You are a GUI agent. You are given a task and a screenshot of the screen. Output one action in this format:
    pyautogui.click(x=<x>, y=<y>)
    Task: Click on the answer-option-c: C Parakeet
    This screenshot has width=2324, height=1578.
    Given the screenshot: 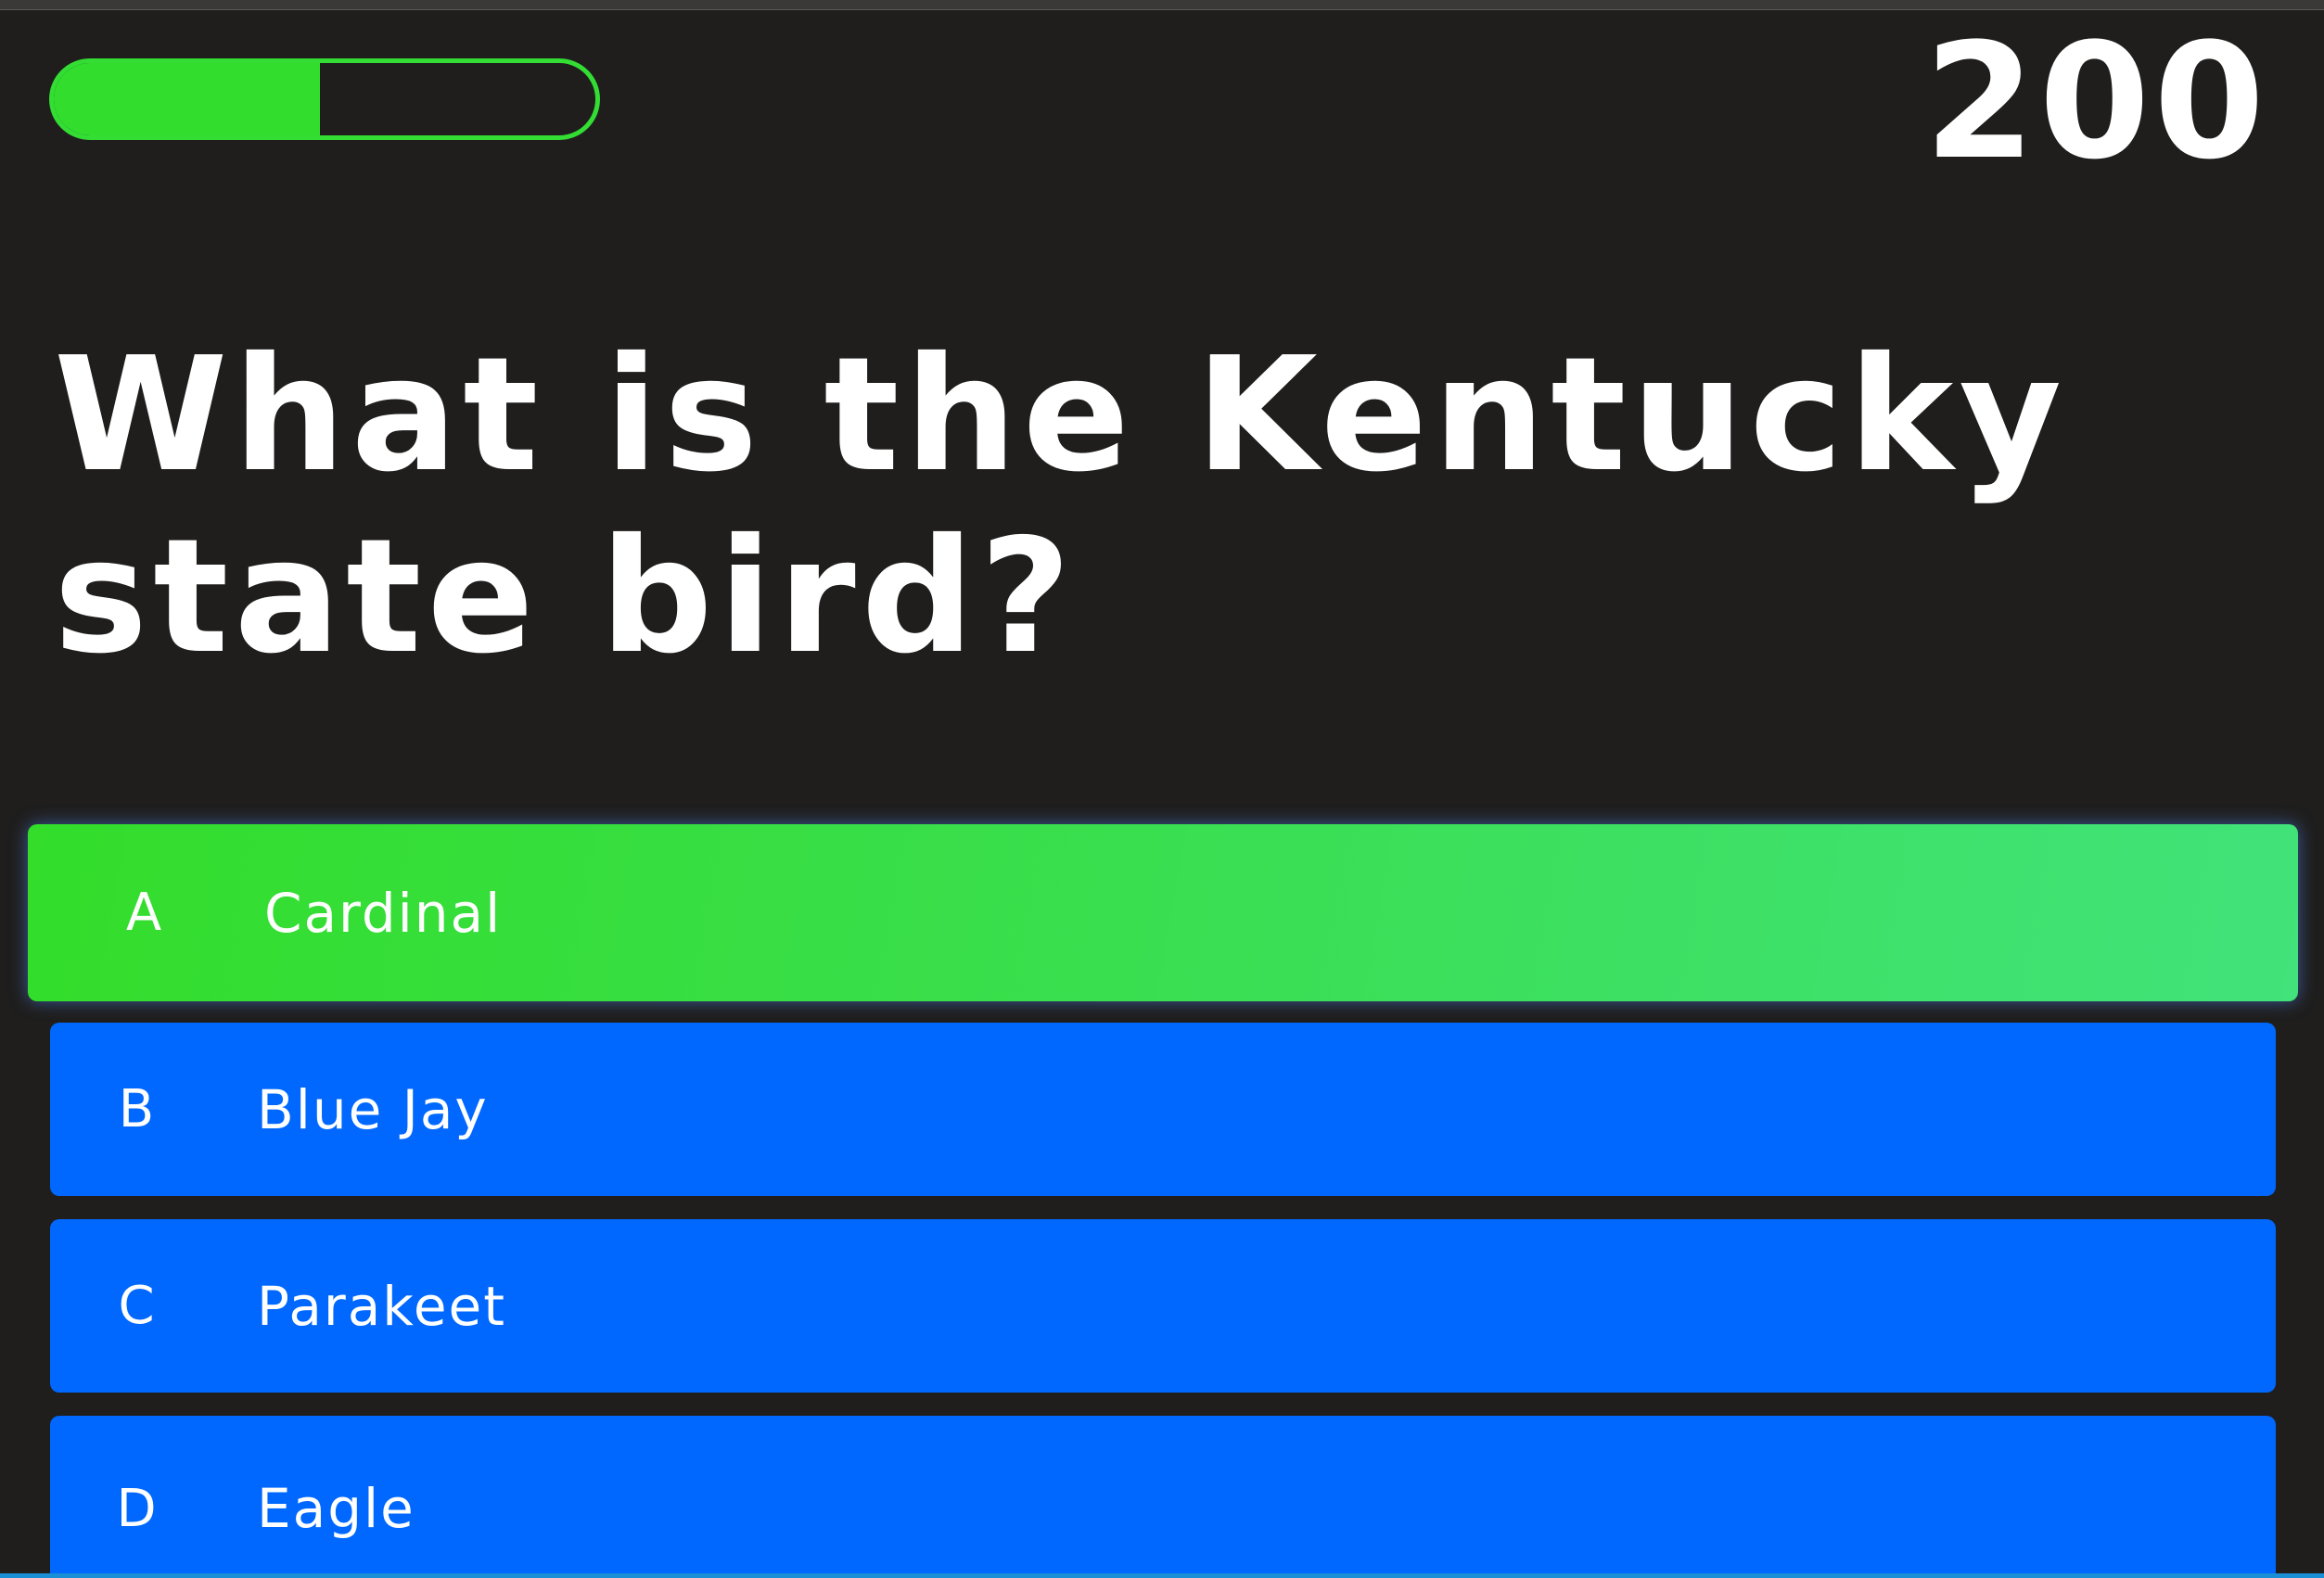 What is the action you would take?
    pyautogui.click(x=1163, y=1306)
    